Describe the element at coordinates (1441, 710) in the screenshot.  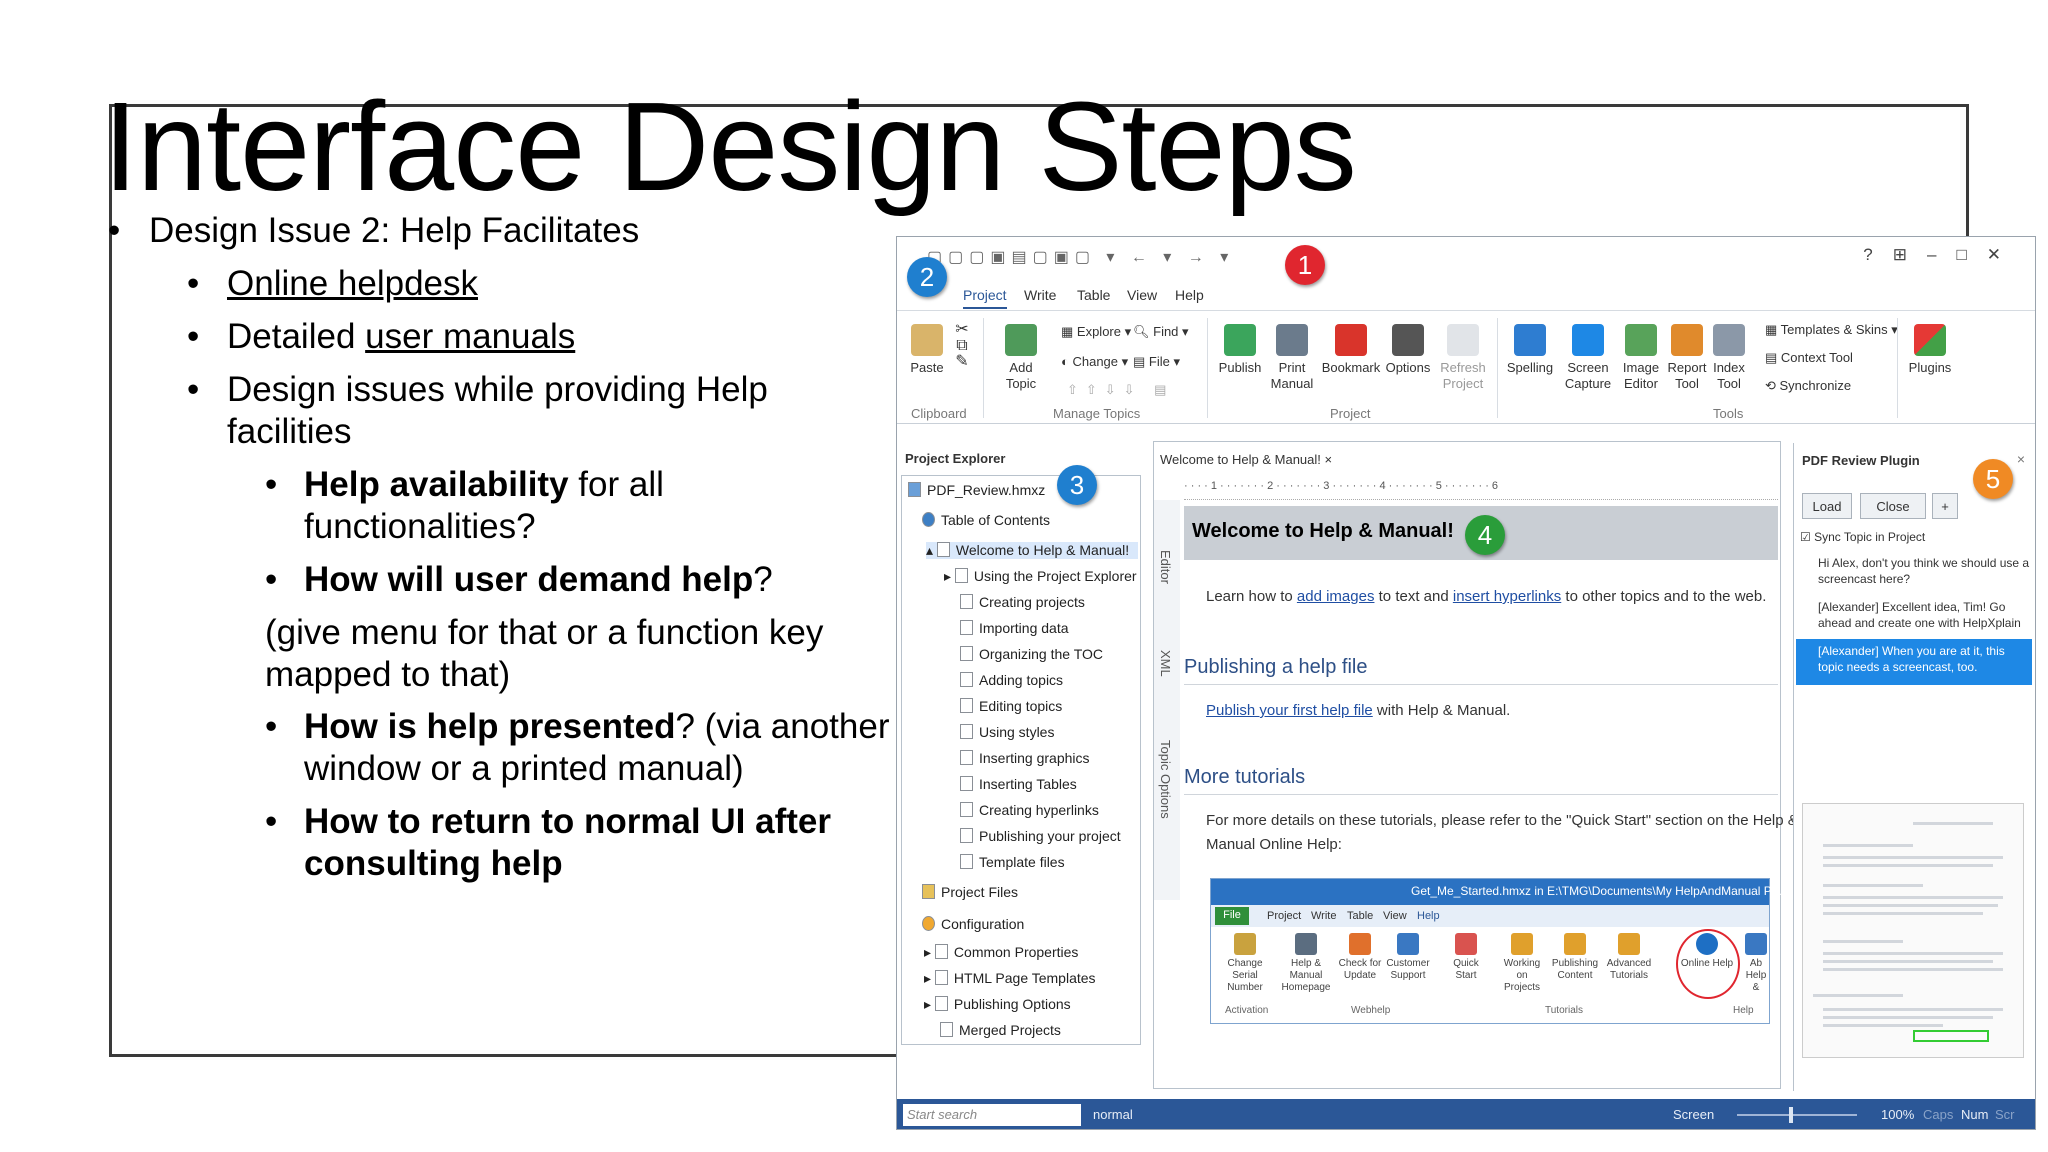
I see `publish-text: with Help & Manual.` at that location.